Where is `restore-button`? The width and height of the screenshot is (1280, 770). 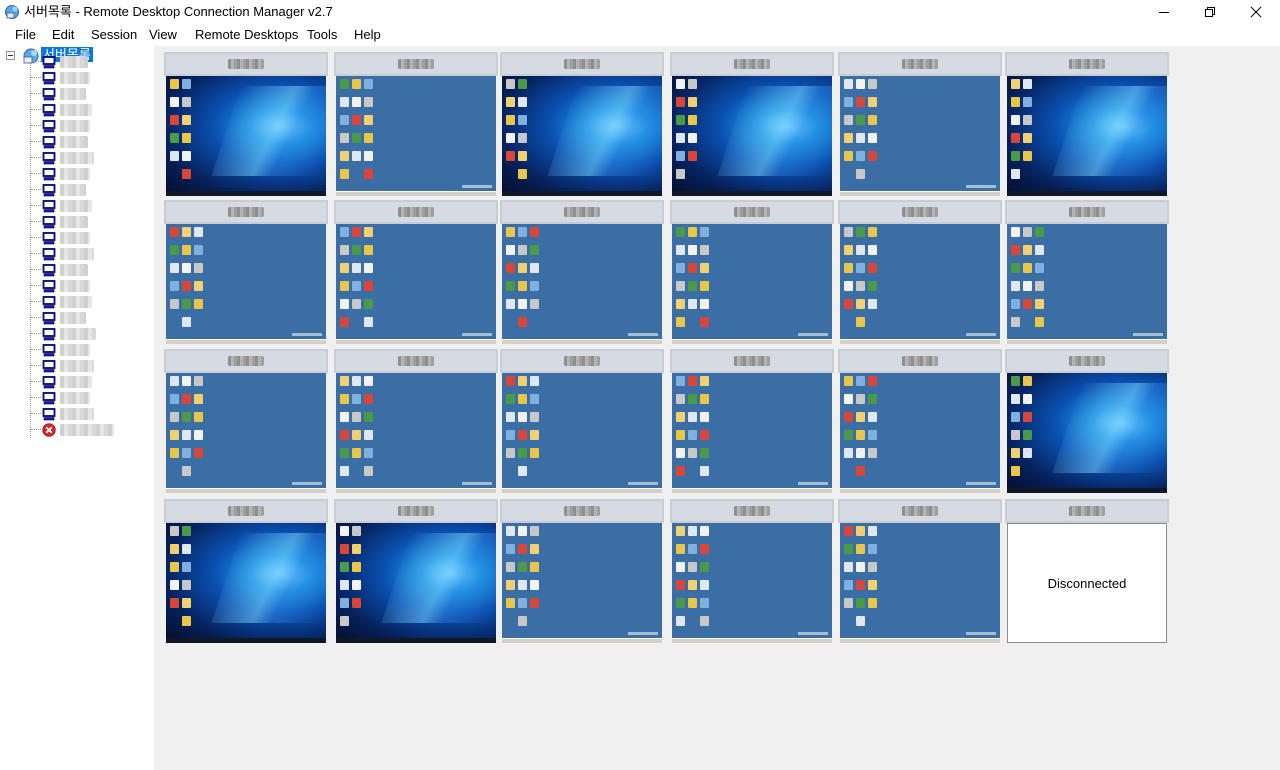 restore-button is located at coordinates (1210, 12).